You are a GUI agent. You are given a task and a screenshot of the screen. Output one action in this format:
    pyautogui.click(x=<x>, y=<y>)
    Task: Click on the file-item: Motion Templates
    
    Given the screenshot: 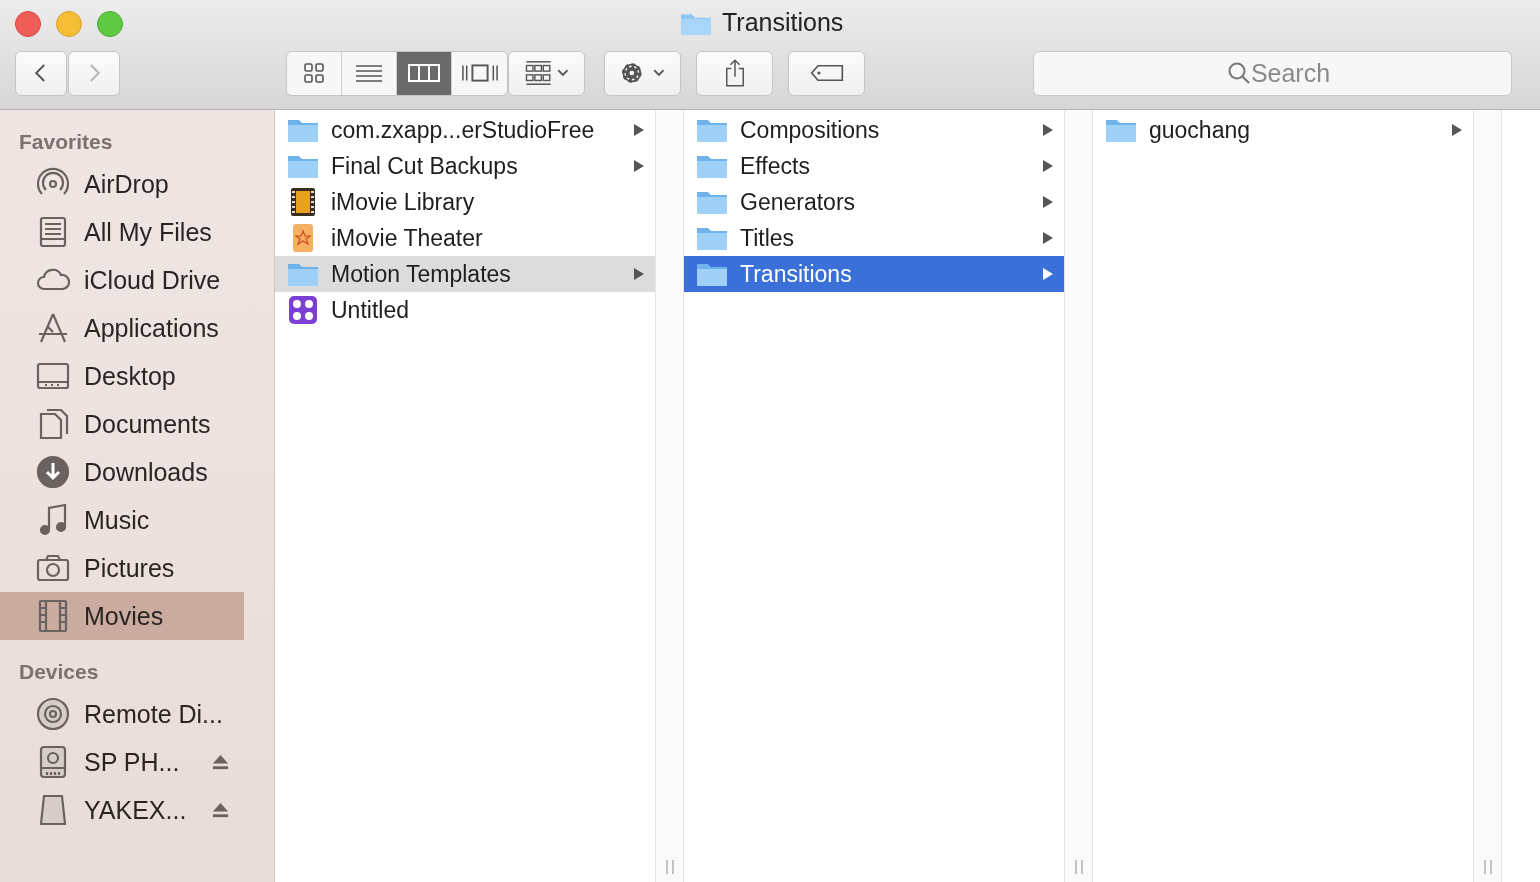 What is the action you would take?
    pyautogui.click(x=465, y=274)
    